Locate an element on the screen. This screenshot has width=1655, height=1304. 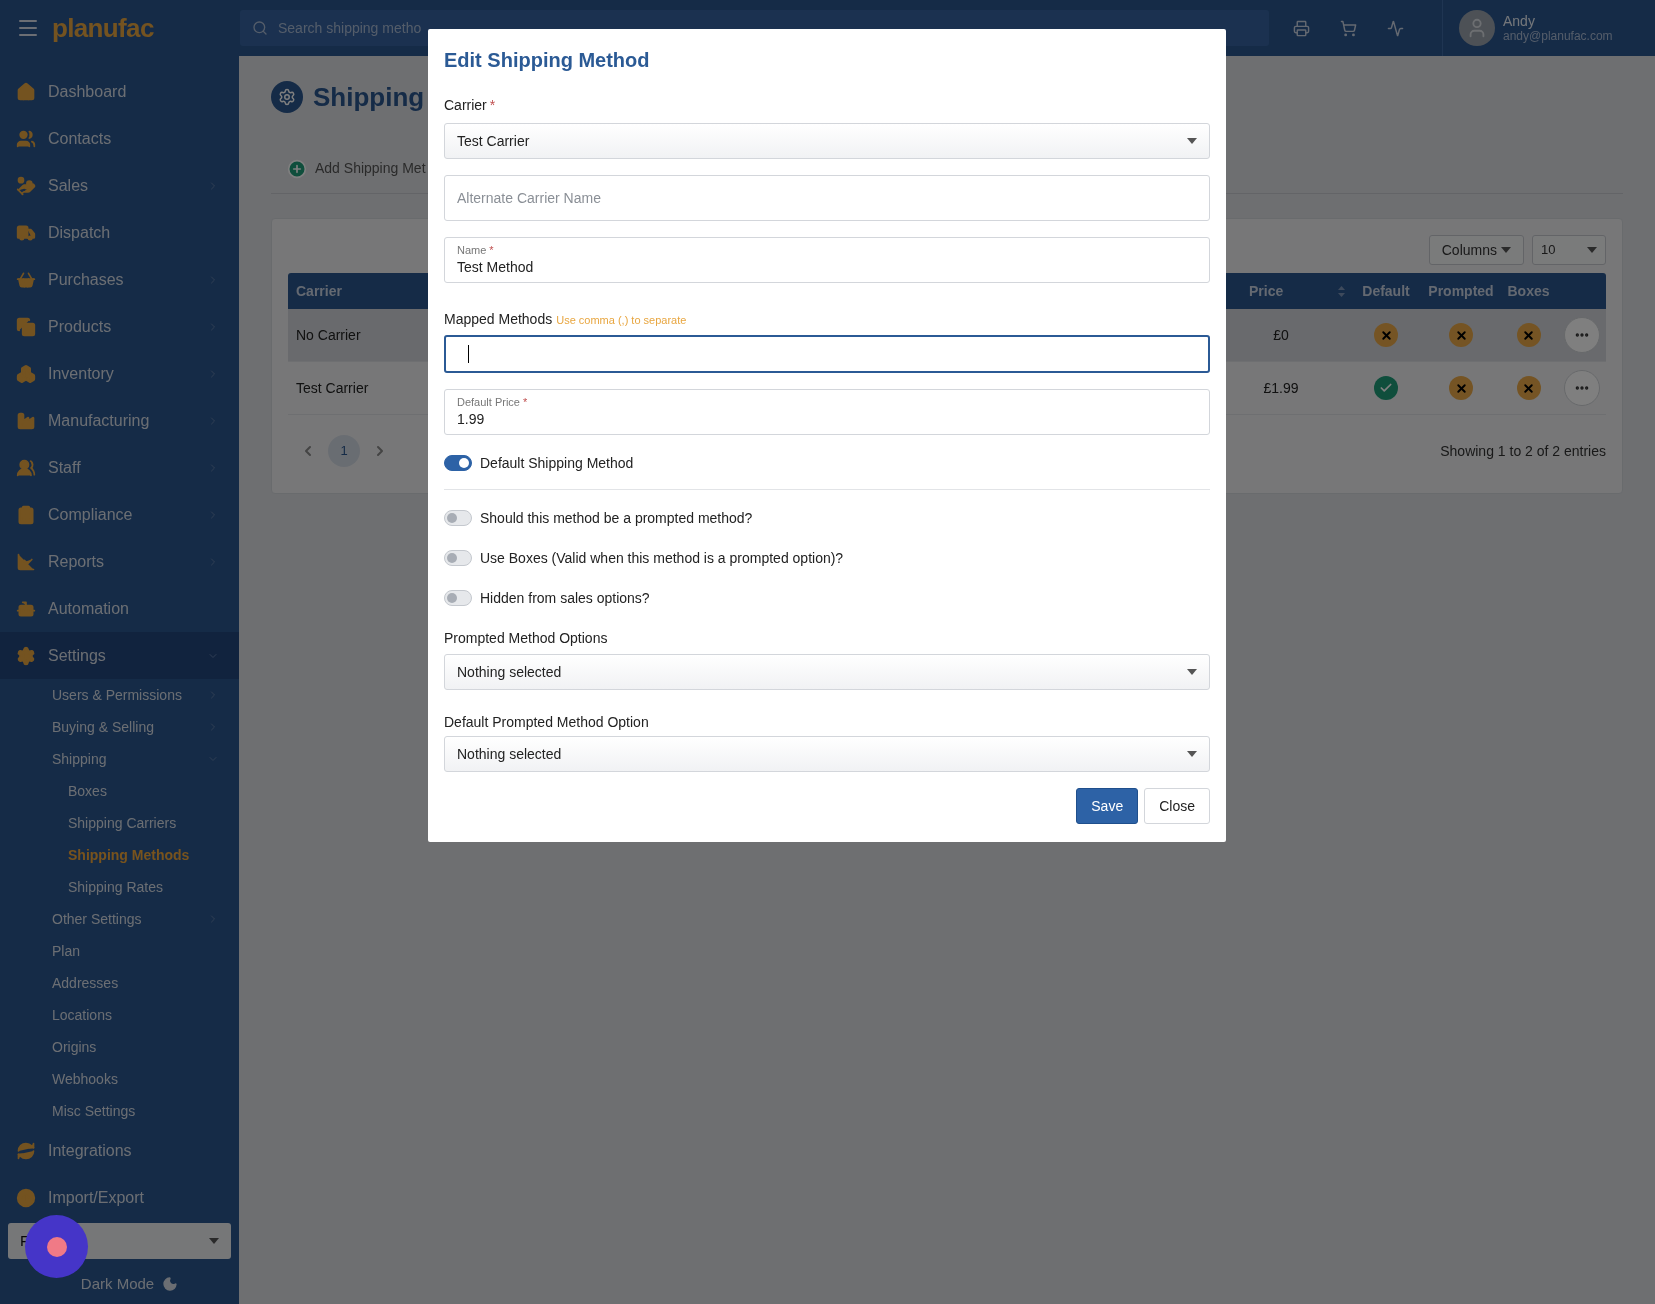
dialog-title: Edit Shipping Method is located at coordinates (547, 60).